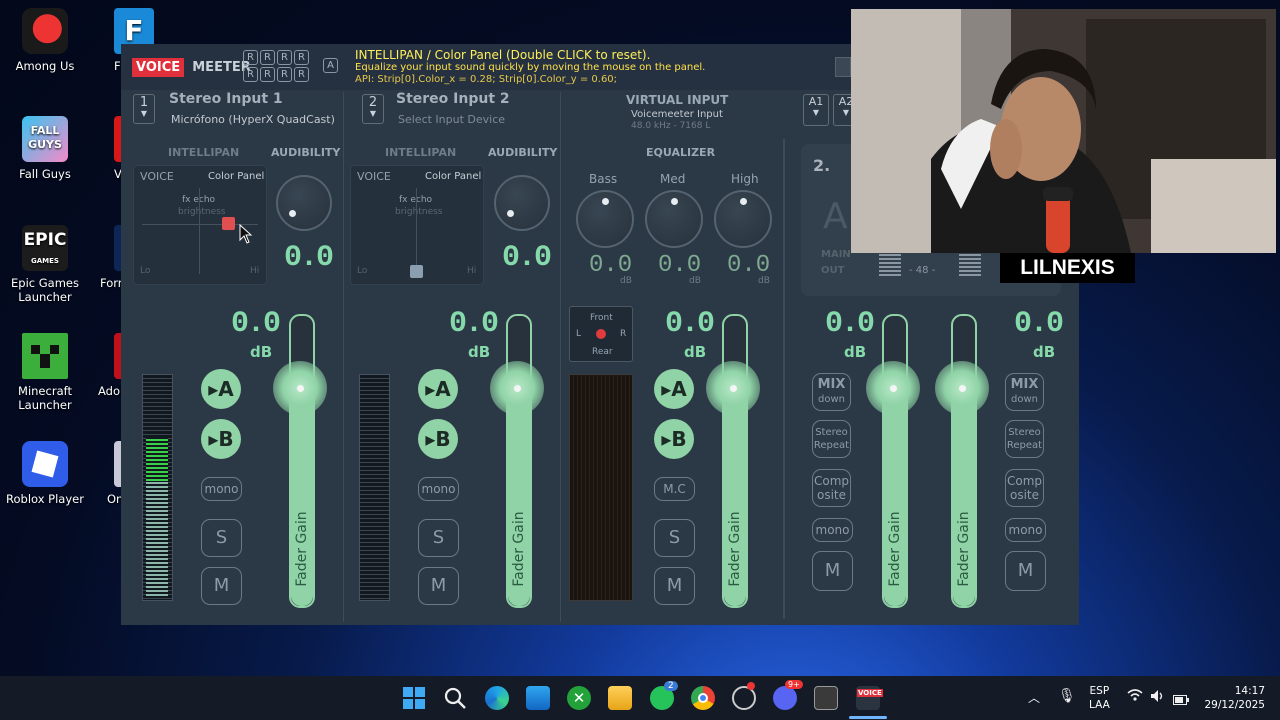  I want to click on volume-icon, so click(1158, 697).